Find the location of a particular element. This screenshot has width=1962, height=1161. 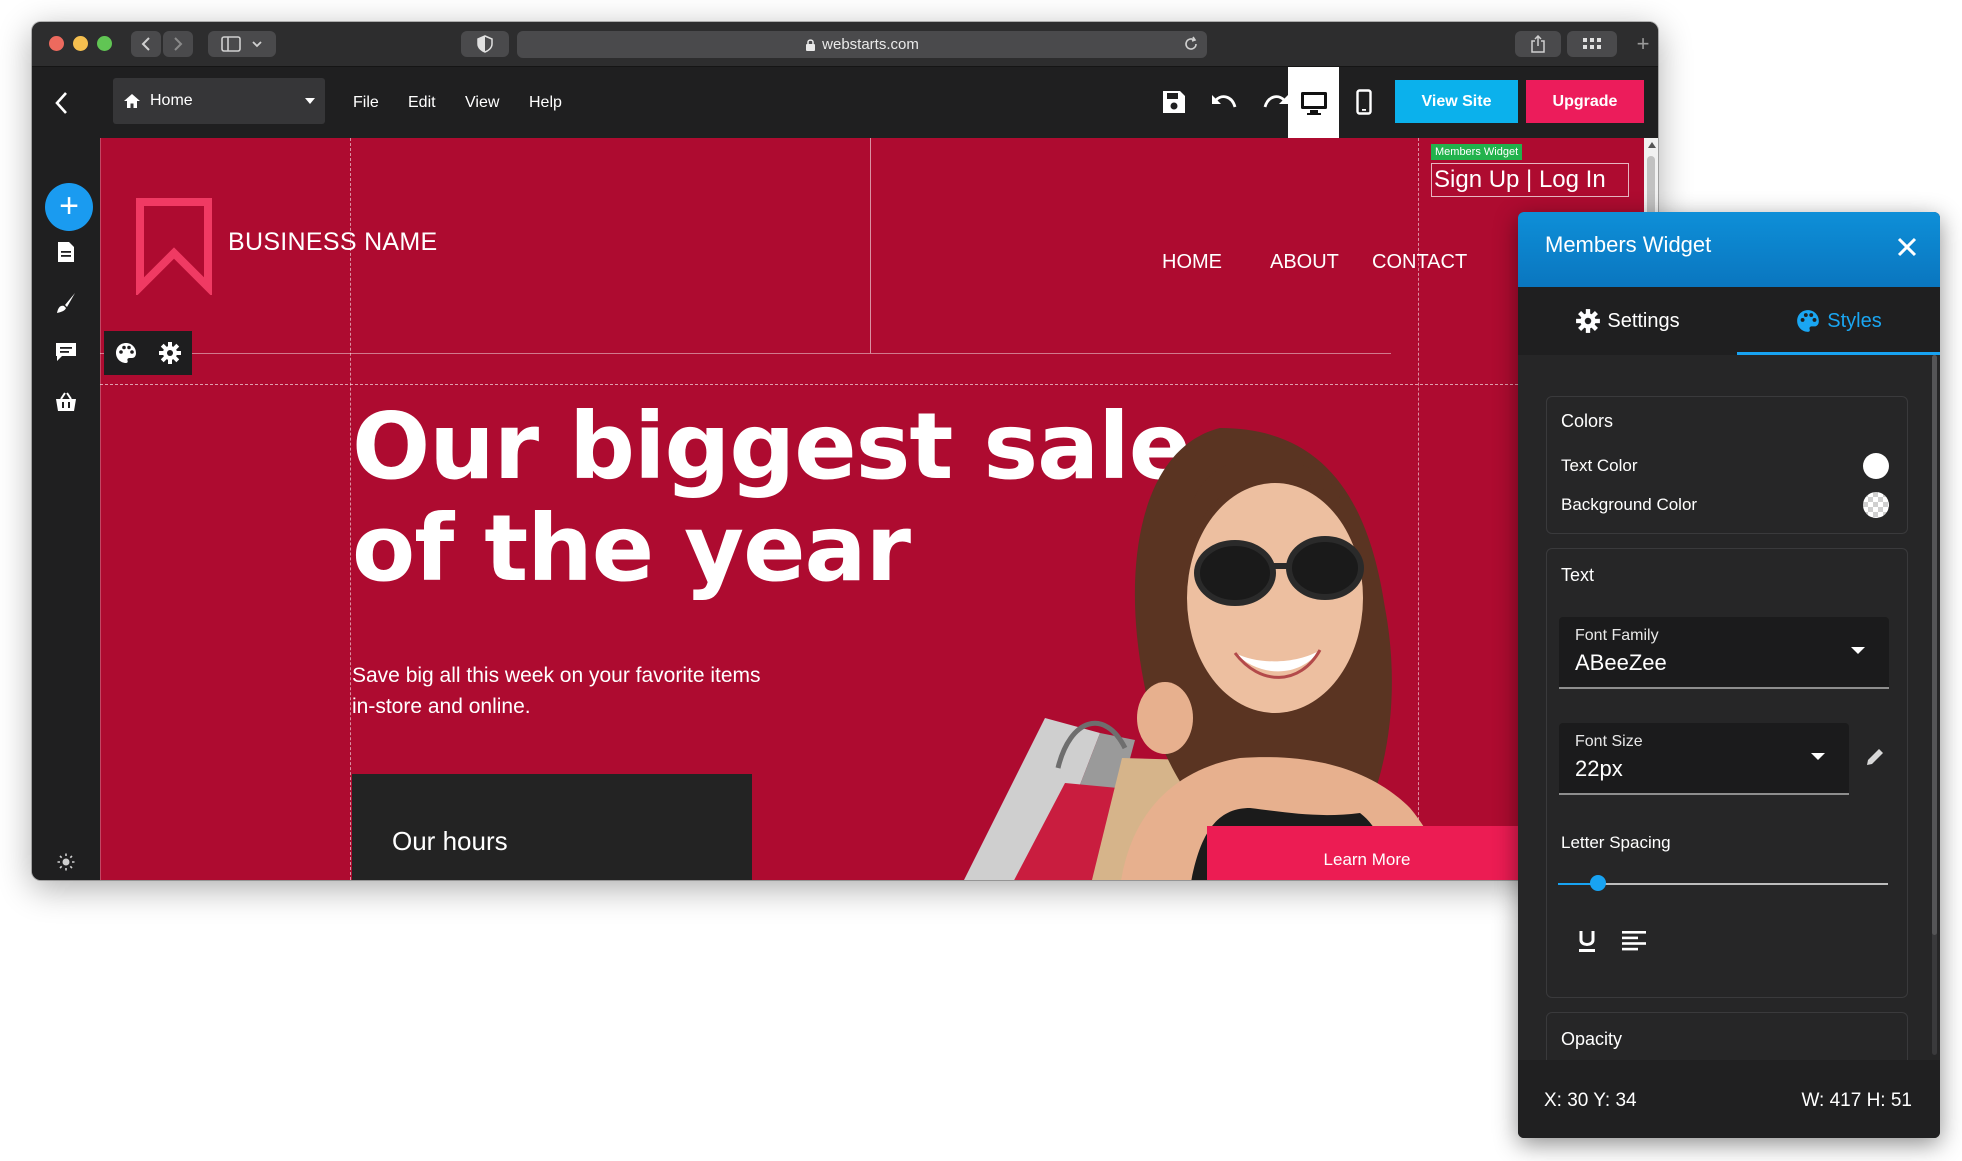

pages-button is located at coordinates (66, 252).